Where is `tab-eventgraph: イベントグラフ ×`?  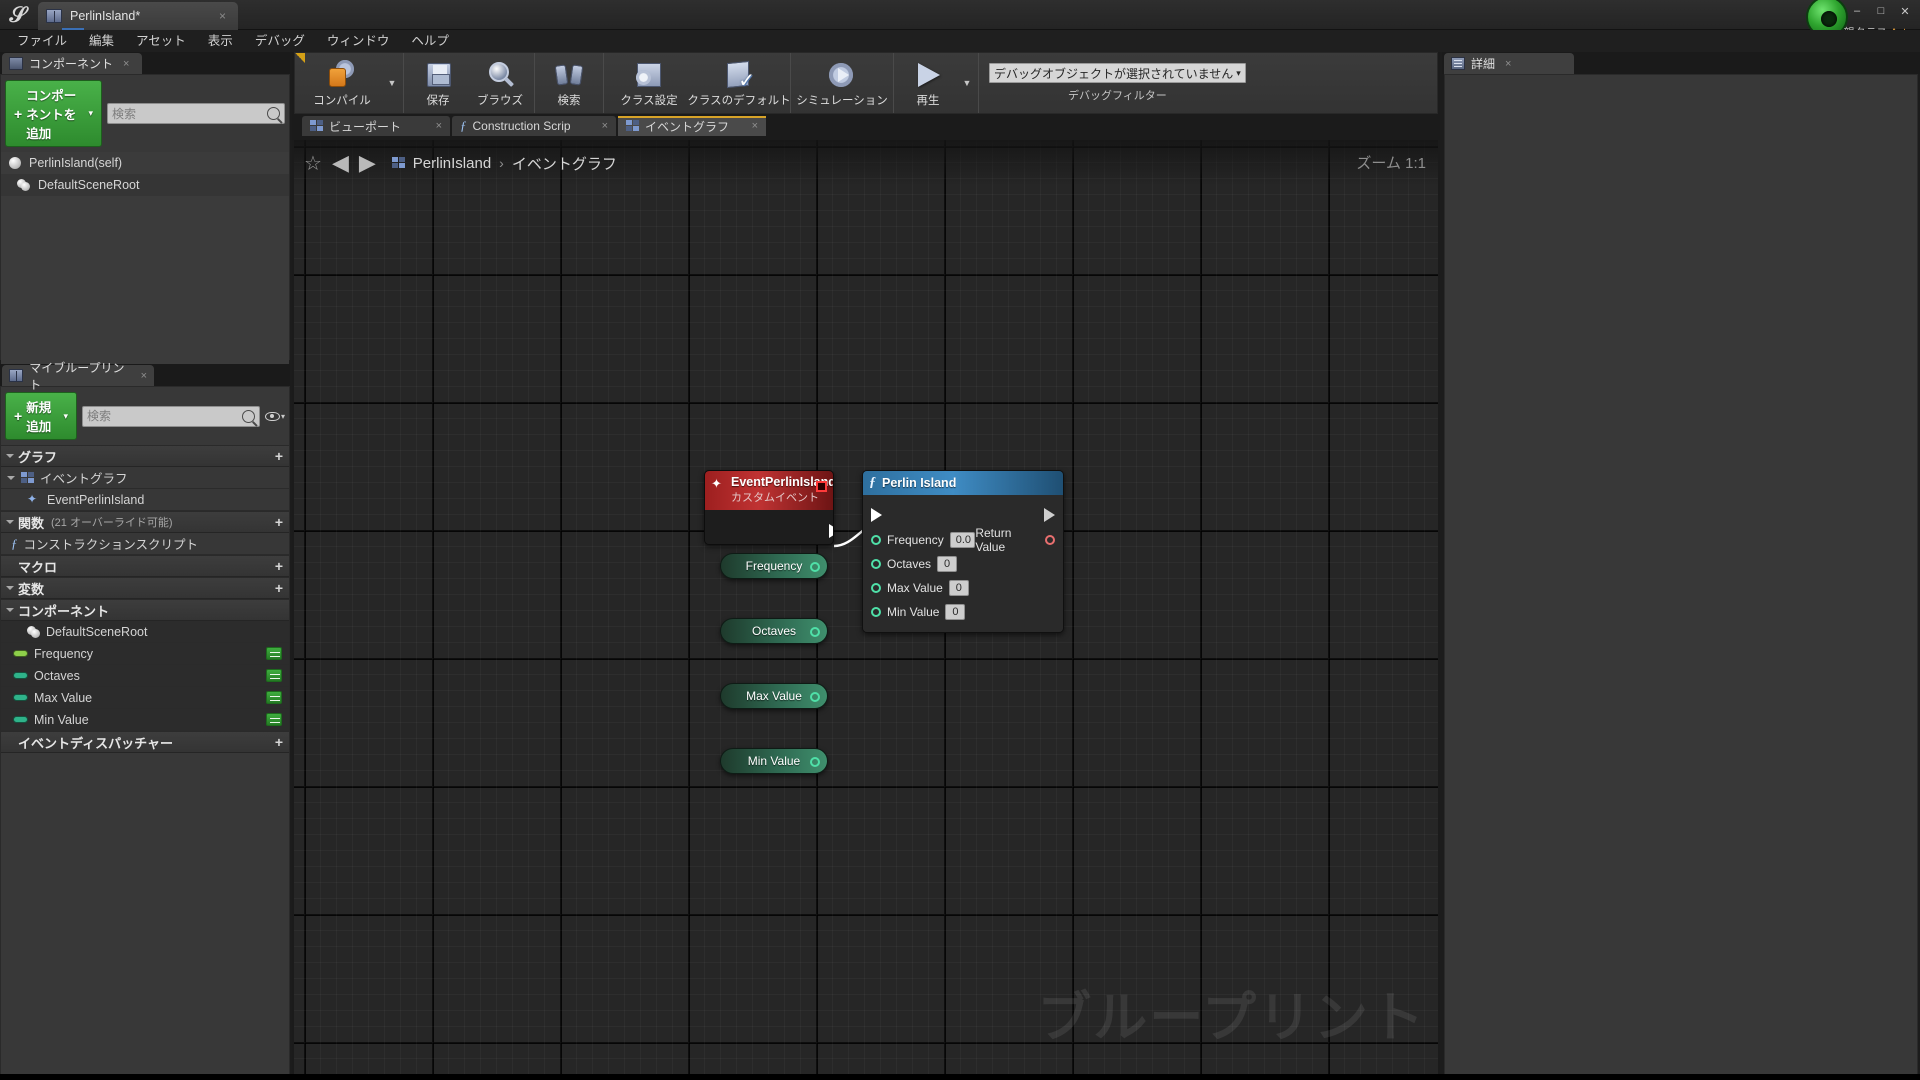 tab-eventgraph: イベントグラフ × is located at coordinates (692, 126).